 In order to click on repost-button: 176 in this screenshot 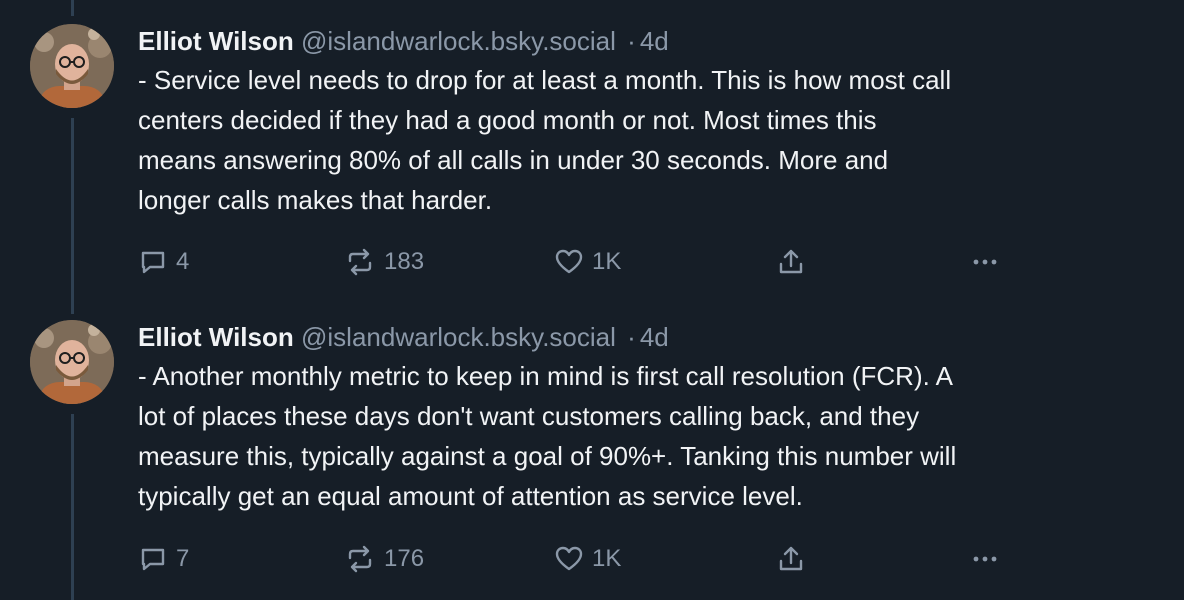, I will do `click(384, 559)`.